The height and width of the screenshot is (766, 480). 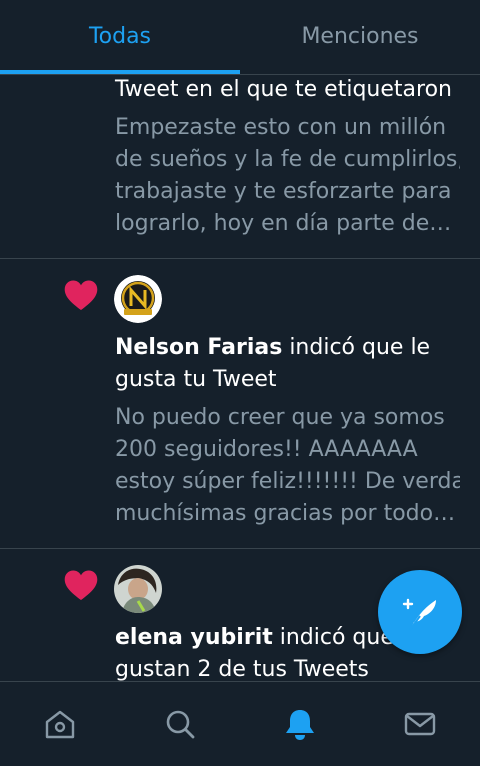 I want to click on user-name: Nelson Farias, so click(x=198, y=347).